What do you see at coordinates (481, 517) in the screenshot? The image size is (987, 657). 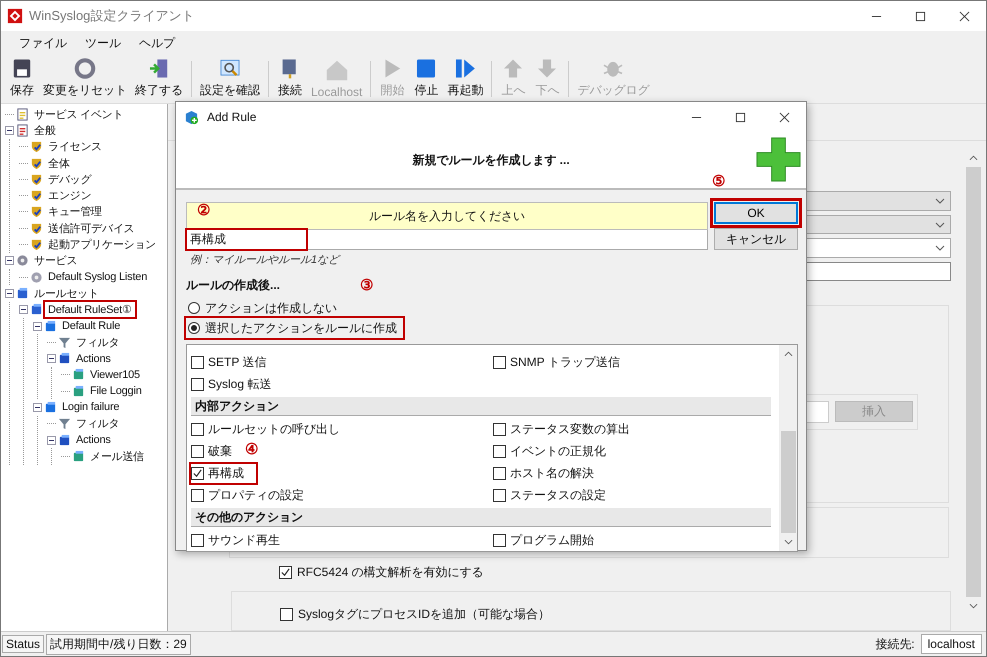 I see `section-header: その他のアクション` at bounding box center [481, 517].